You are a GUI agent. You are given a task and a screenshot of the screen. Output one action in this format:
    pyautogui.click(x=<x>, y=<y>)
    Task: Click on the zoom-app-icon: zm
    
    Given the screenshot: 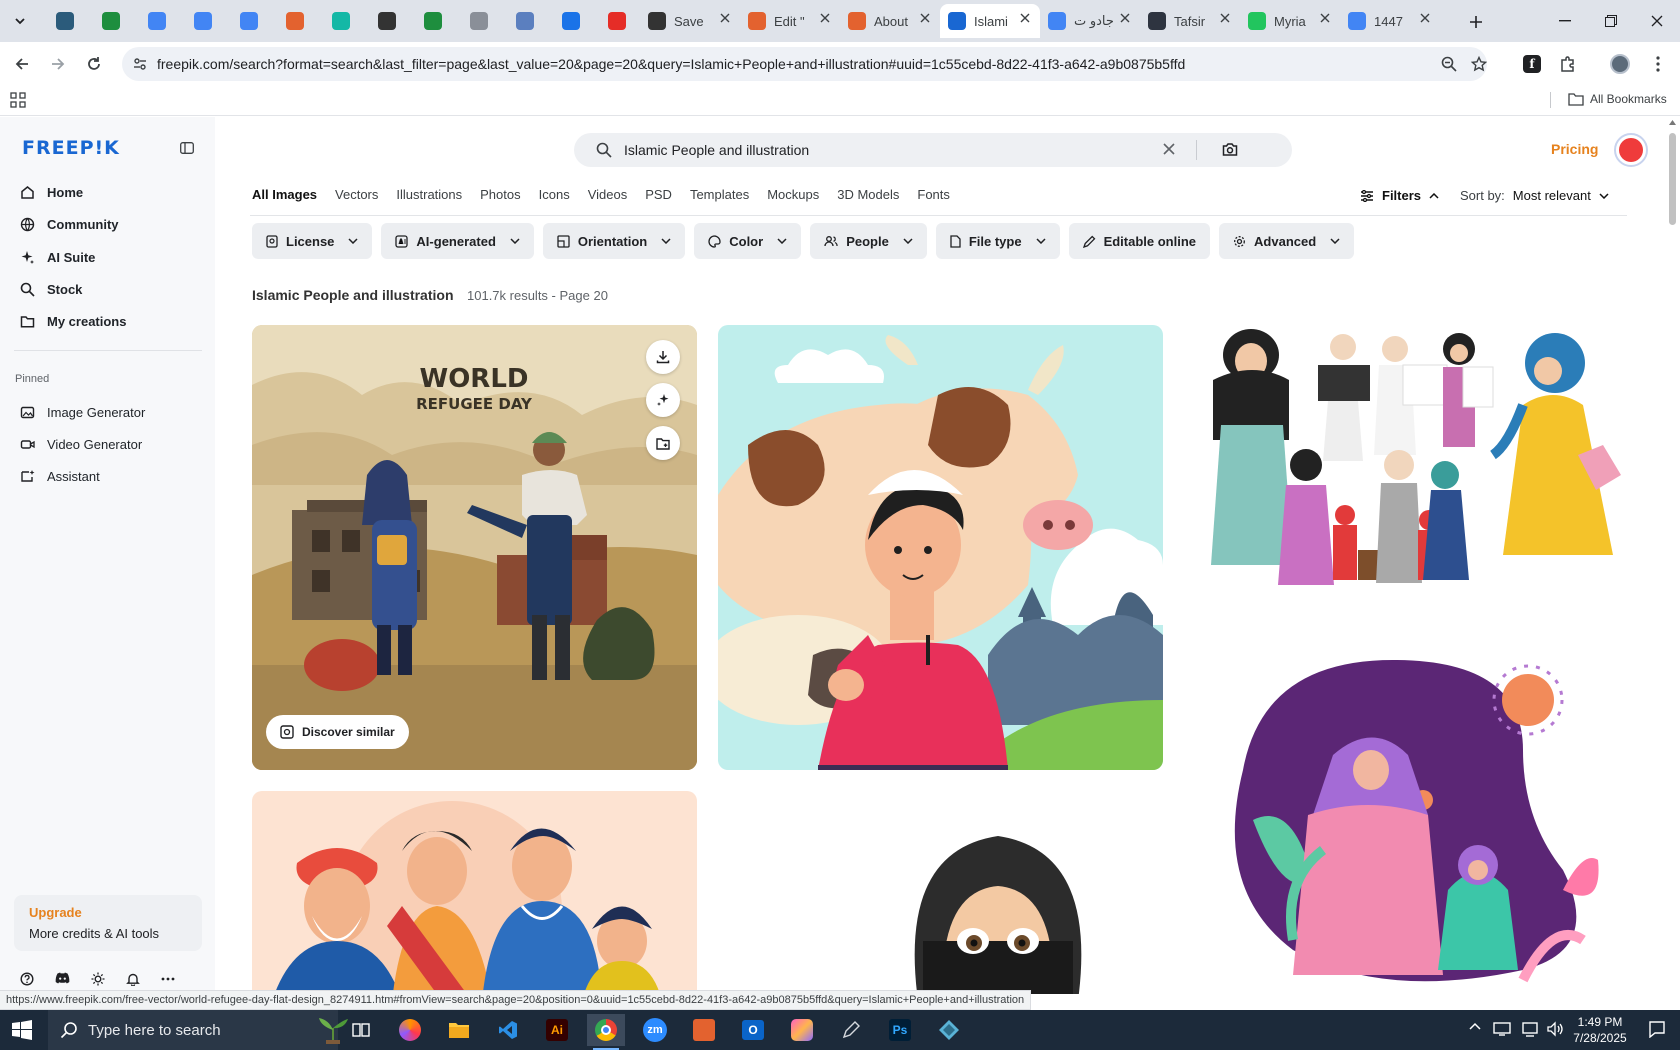 What is the action you would take?
    pyautogui.click(x=655, y=1030)
    